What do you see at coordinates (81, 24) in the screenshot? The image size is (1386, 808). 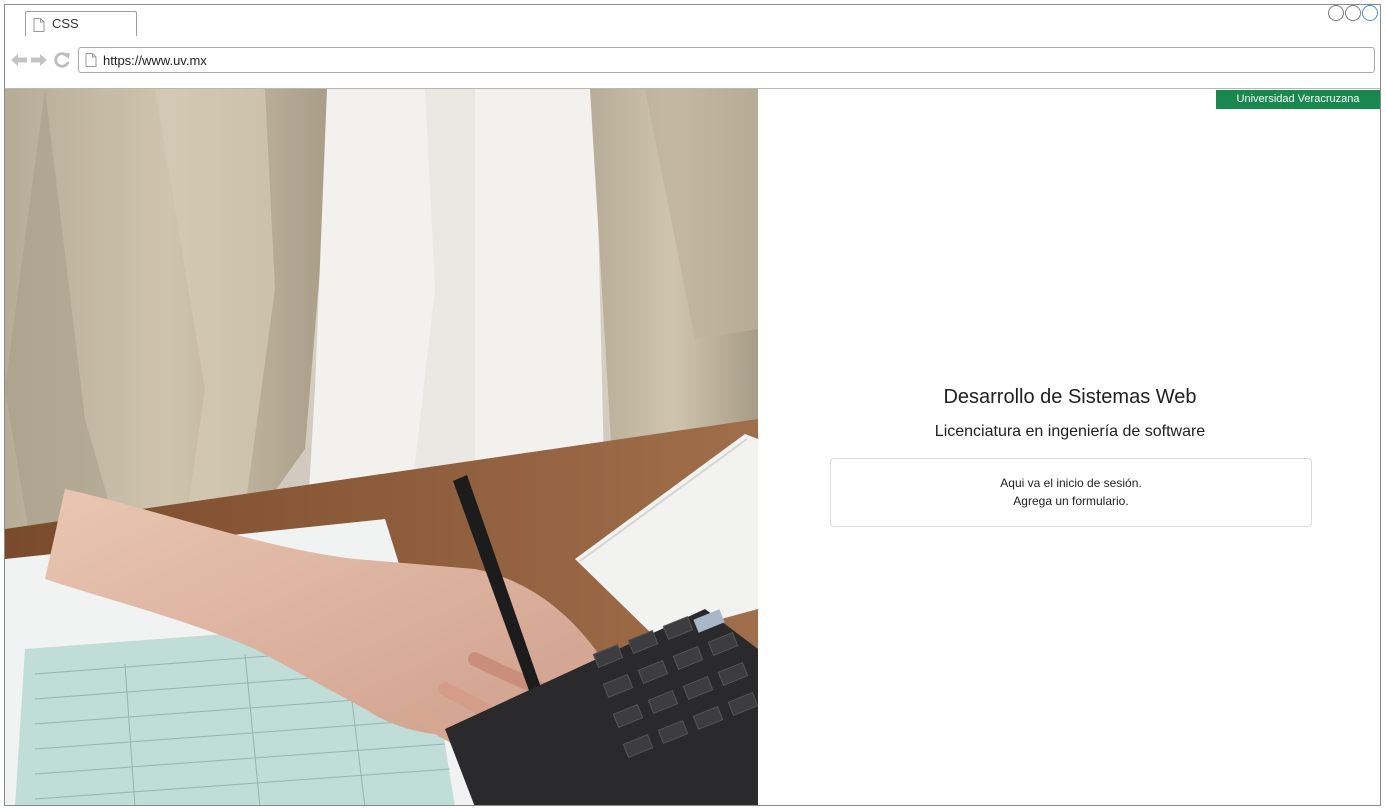 I see `browser-tab: CSS` at bounding box center [81, 24].